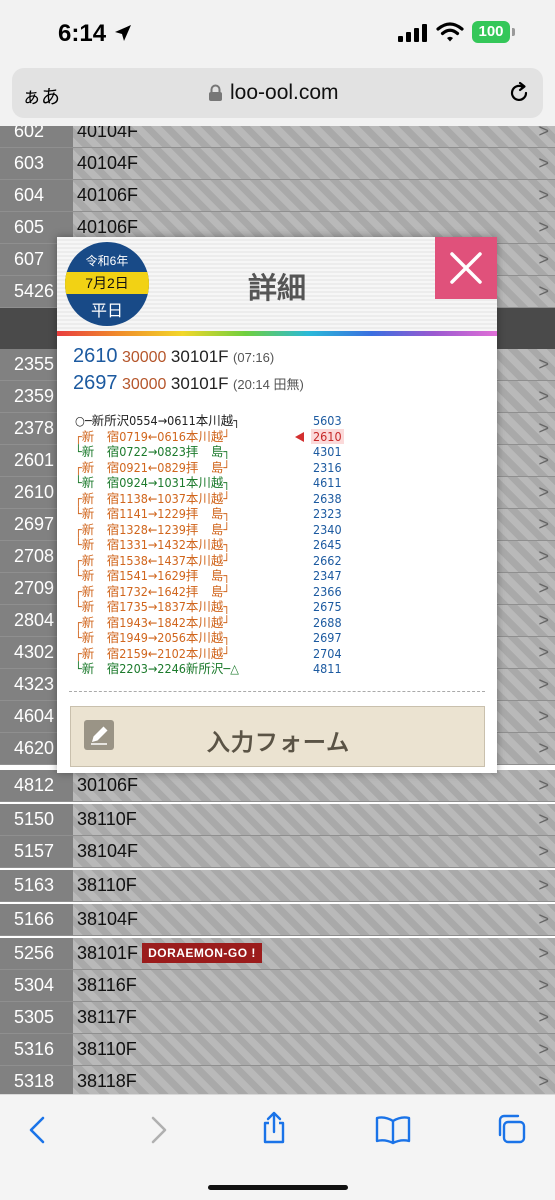 This screenshot has height=1200, width=555. I want to click on list-item: 603 40104F >, so click(277, 164).